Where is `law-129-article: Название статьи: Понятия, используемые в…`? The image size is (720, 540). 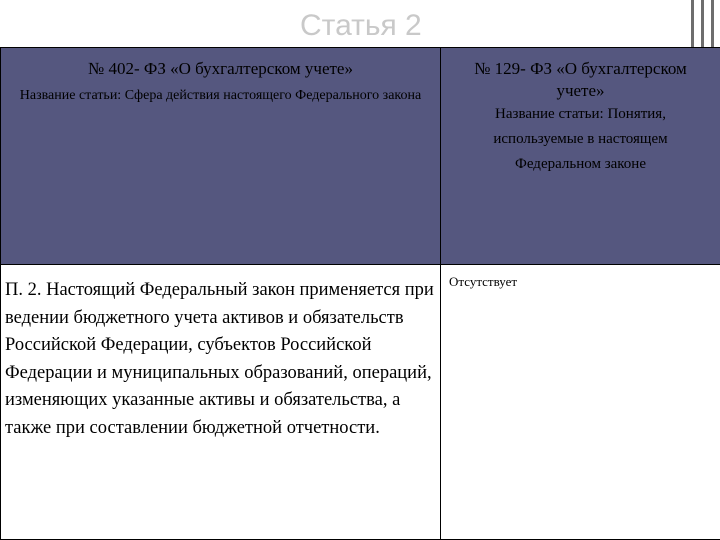
law-129-article: Название статьи: Понятия, используемые в… is located at coordinates (580, 139).